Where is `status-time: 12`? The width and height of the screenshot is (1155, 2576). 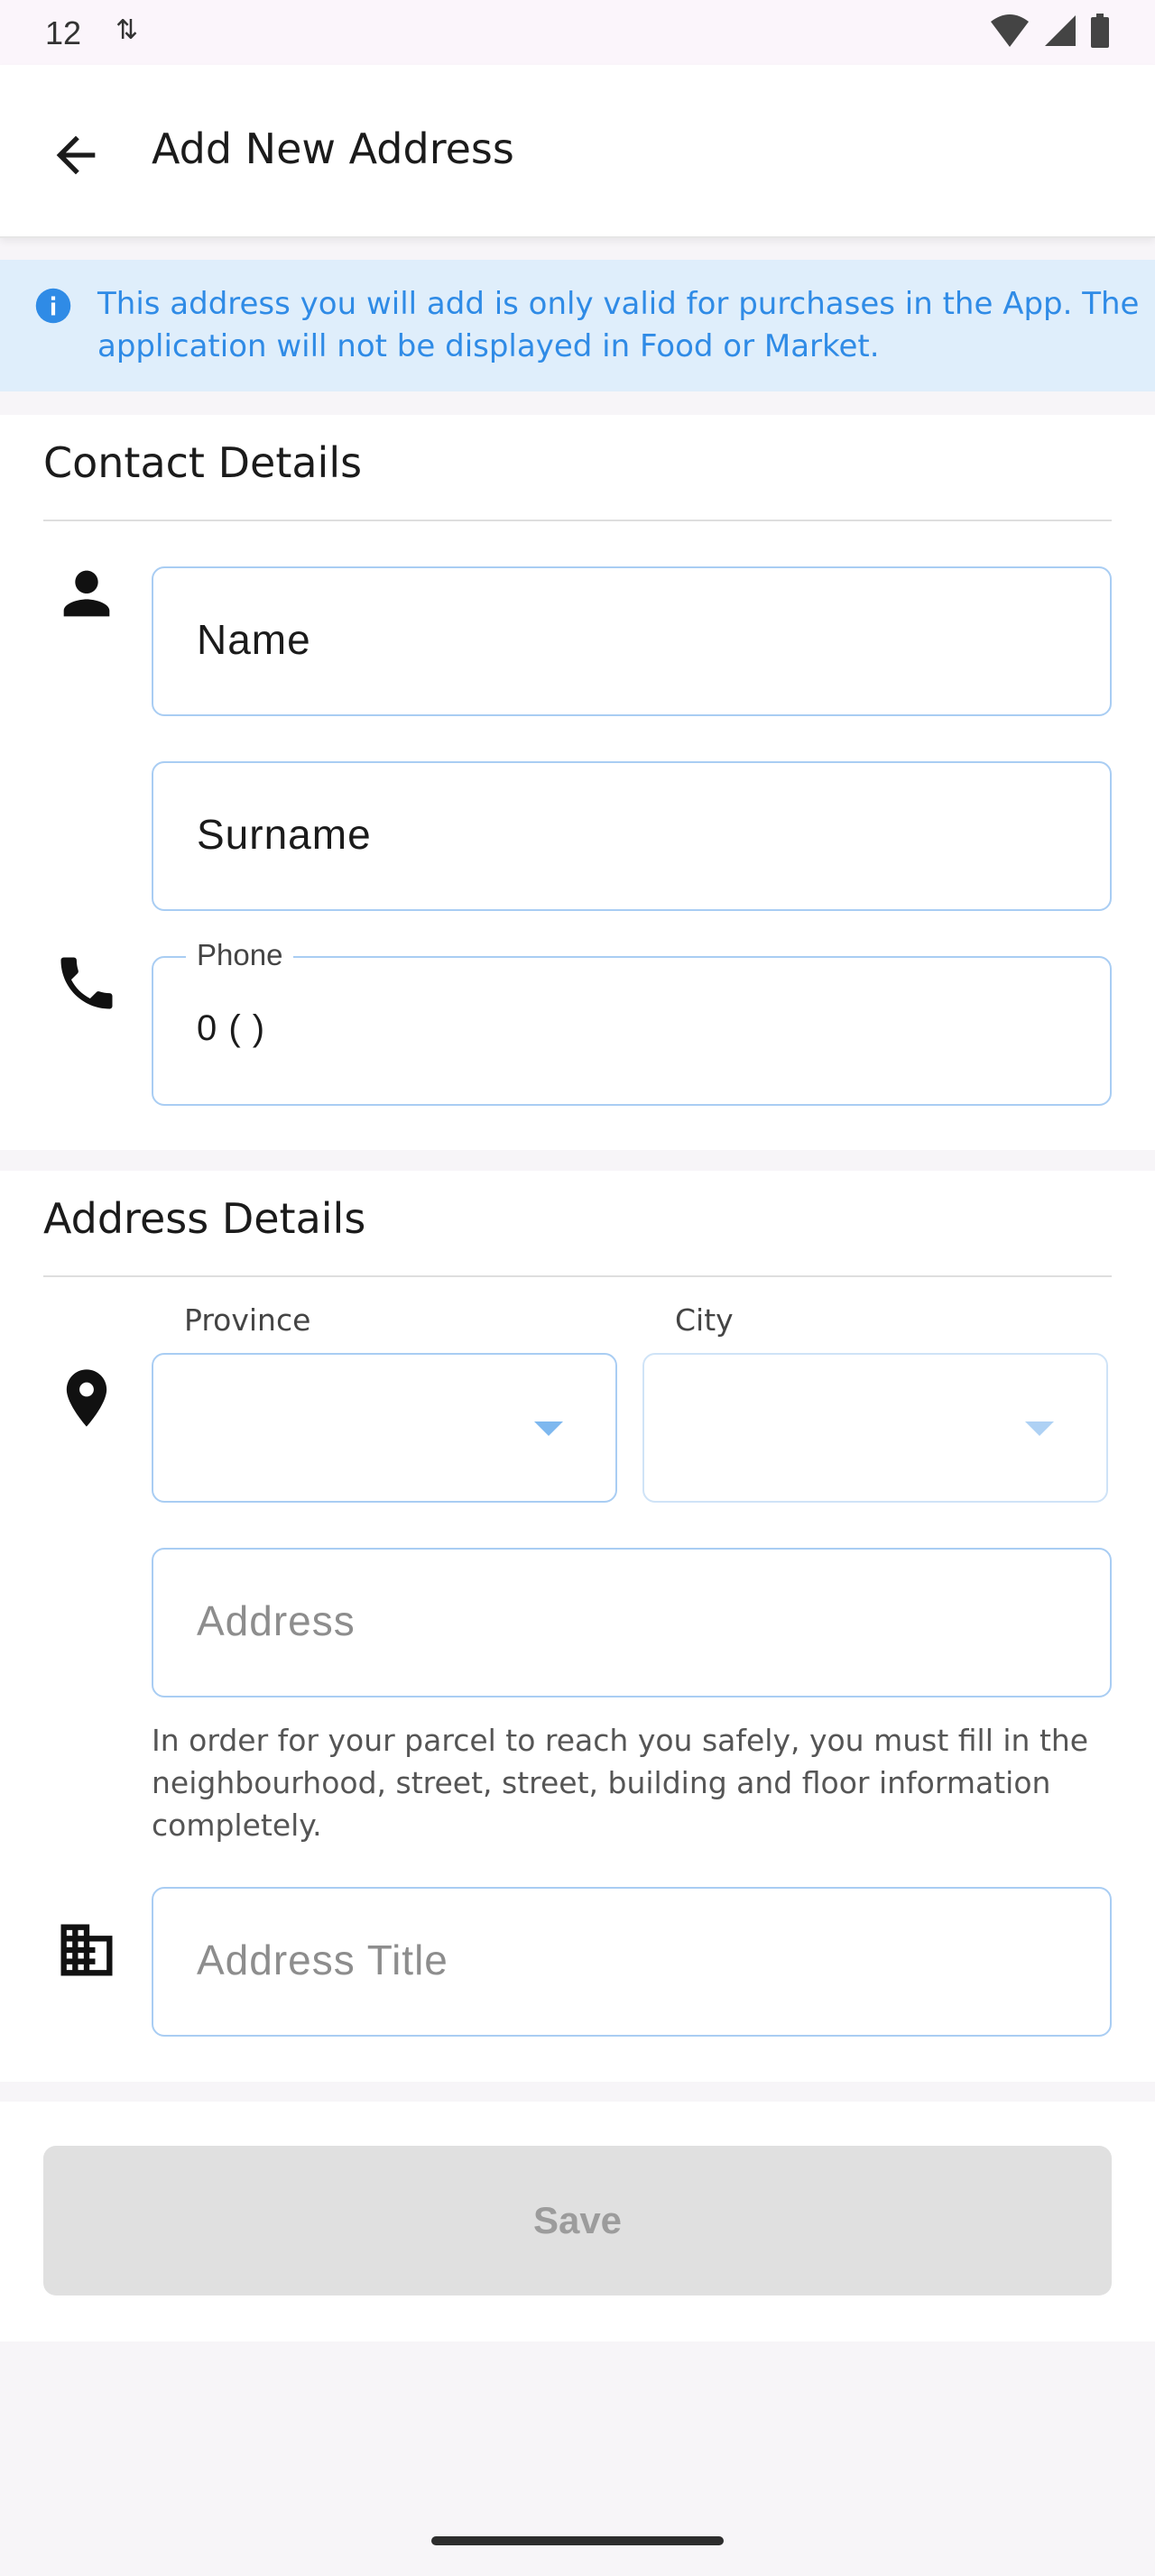 status-time: 12 is located at coordinates (64, 32).